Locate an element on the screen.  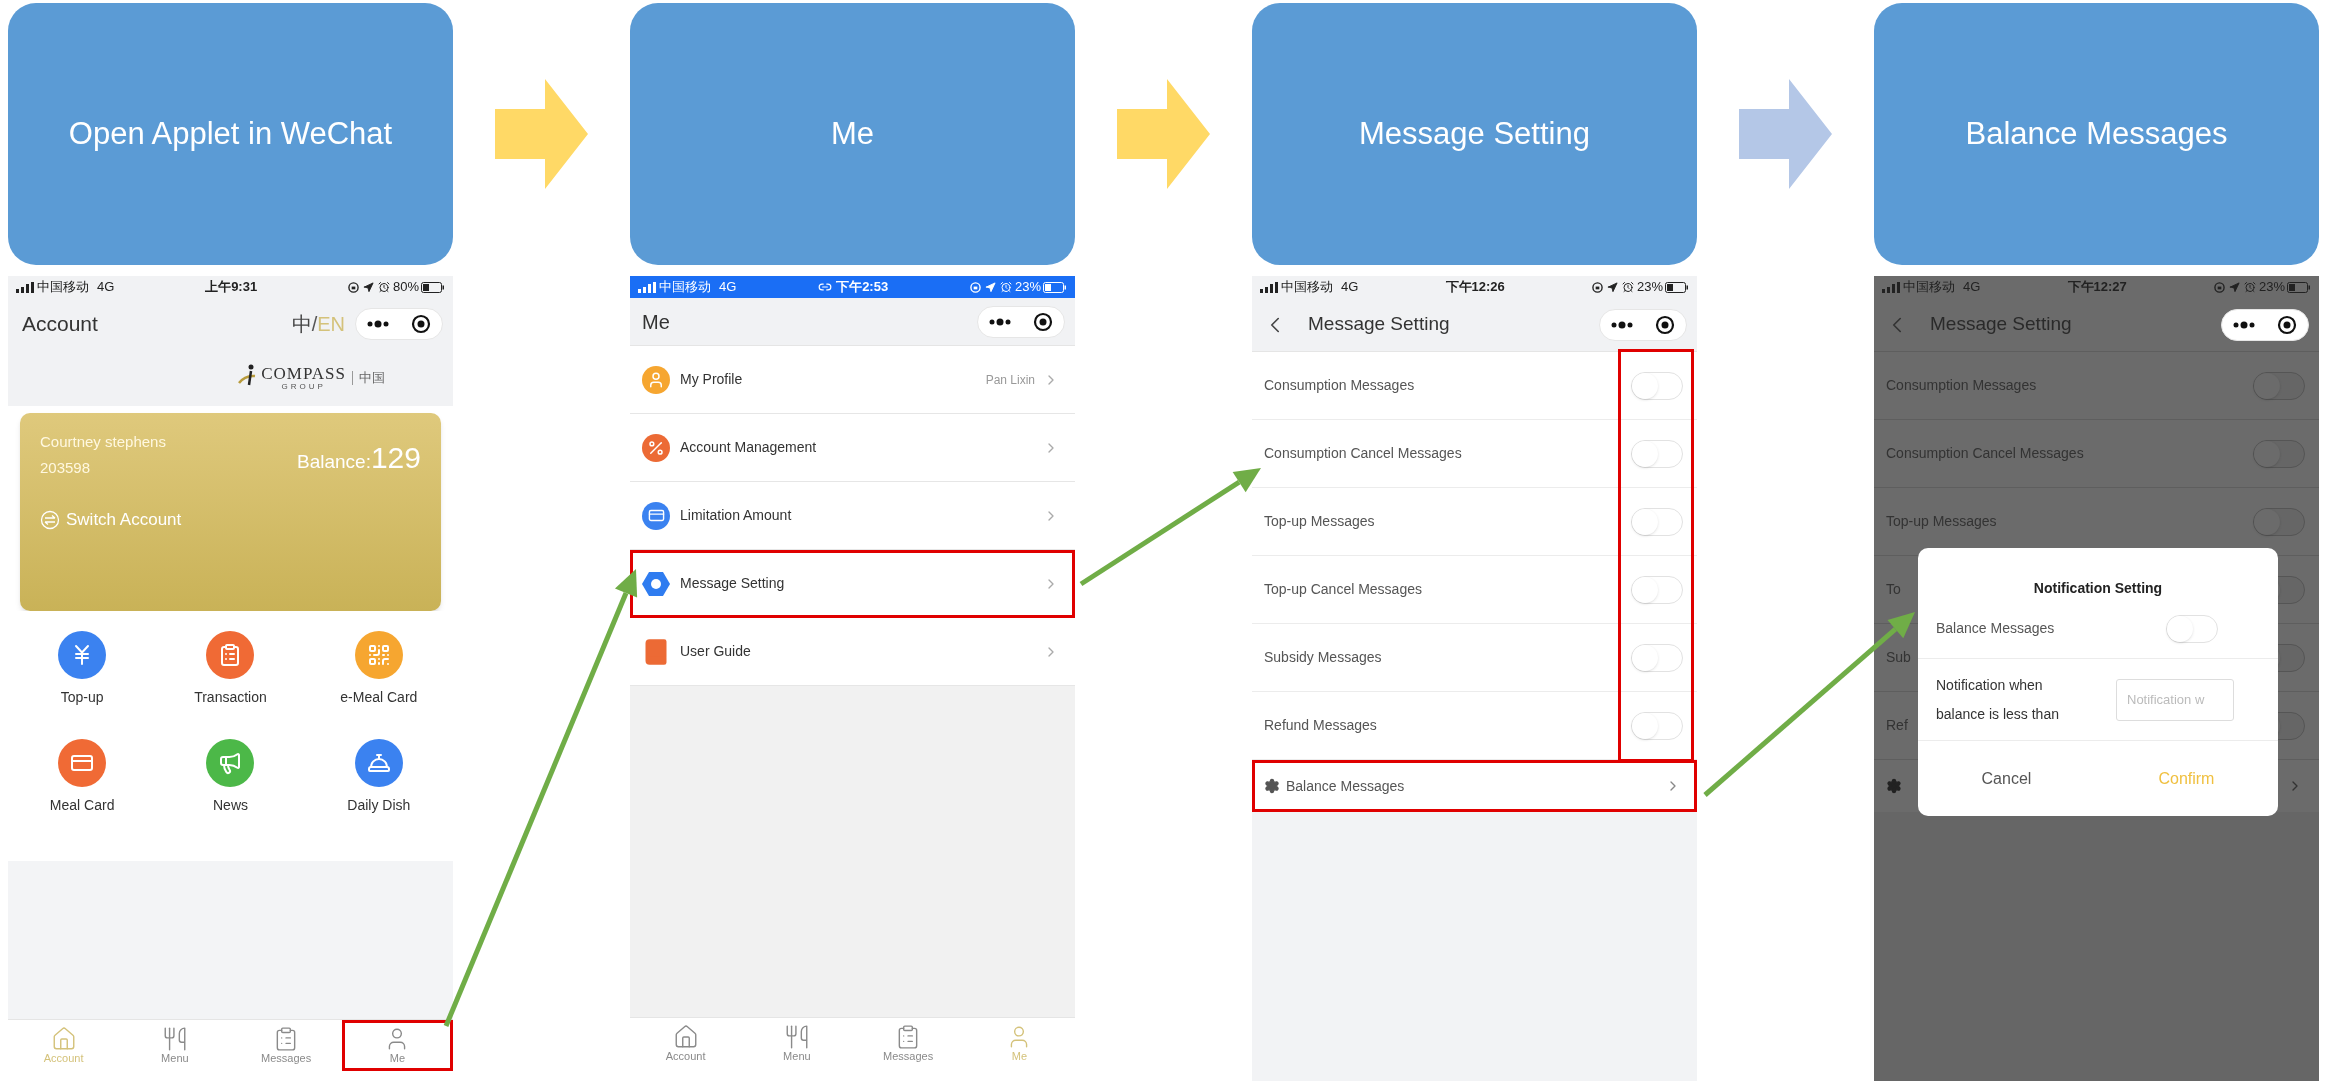
setting-label: Sub is located at coordinates (1898, 657).